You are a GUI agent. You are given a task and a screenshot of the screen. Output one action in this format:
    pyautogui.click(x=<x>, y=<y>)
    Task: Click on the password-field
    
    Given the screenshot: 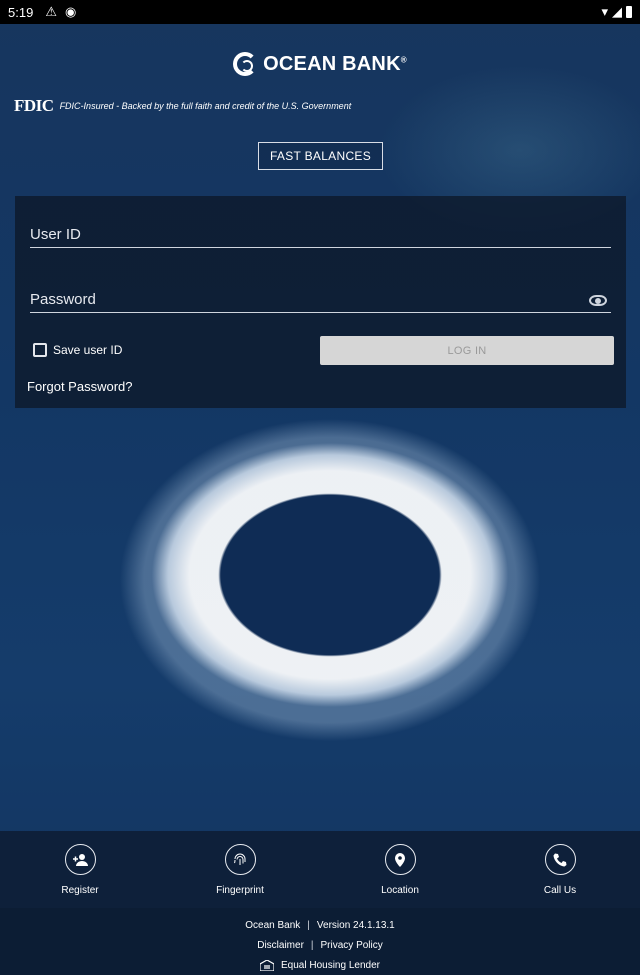 What is the action you would take?
    pyautogui.click(x=320, y=293)
    